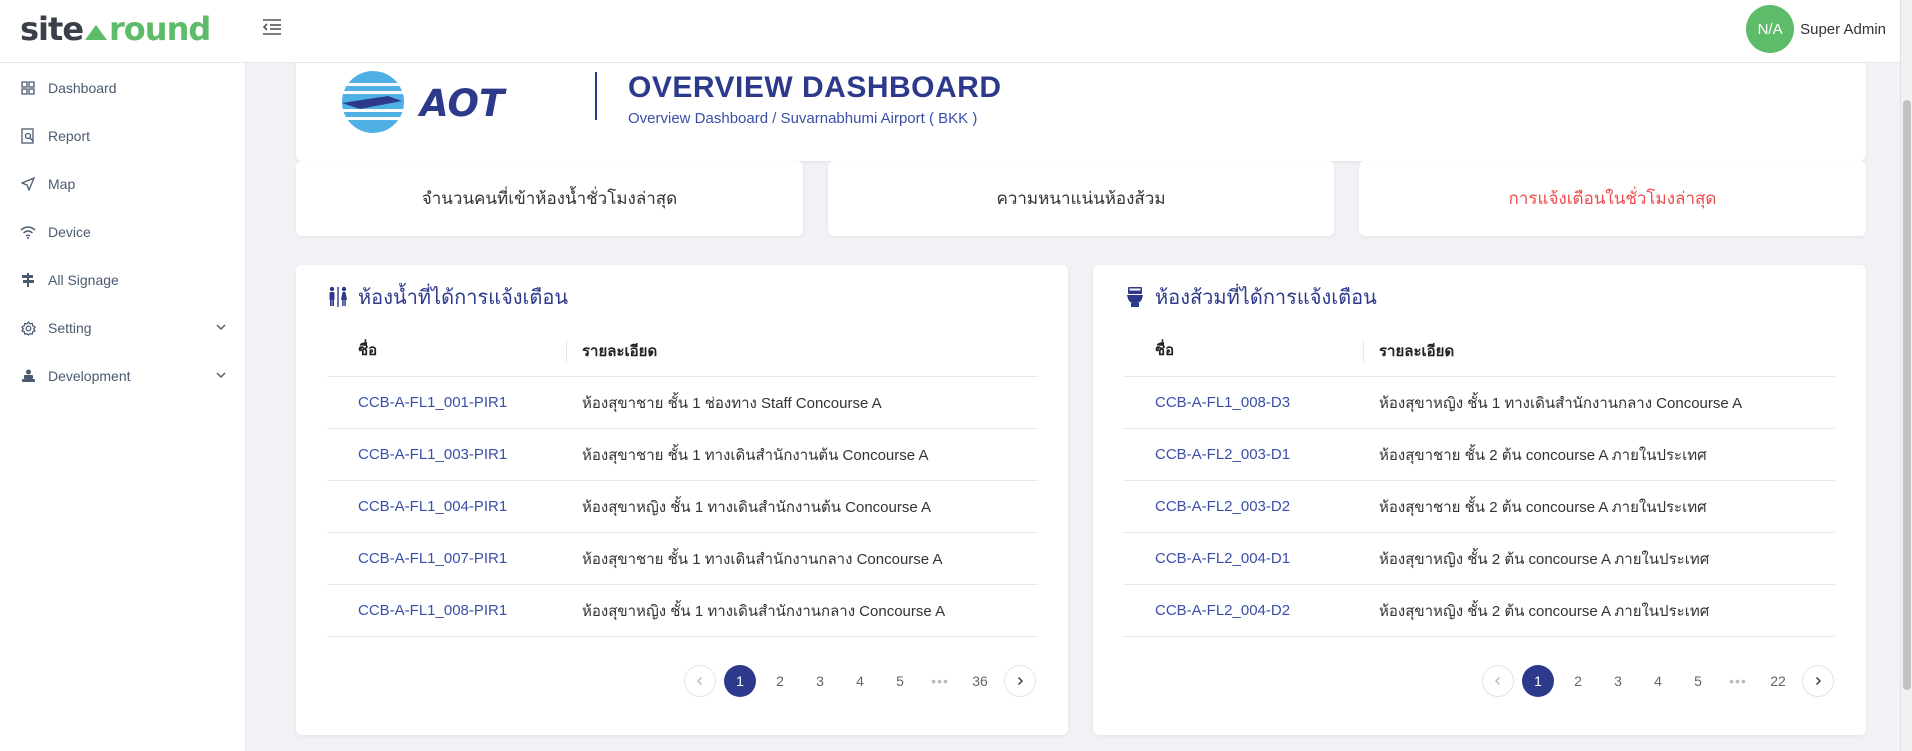 Image resolution: width=1912 pixels, height=751 pixels. What do you see at coordinates (1778, 681) in the screenshot?
I see `page-button-last: 22` at bounding box center [1778, 681].